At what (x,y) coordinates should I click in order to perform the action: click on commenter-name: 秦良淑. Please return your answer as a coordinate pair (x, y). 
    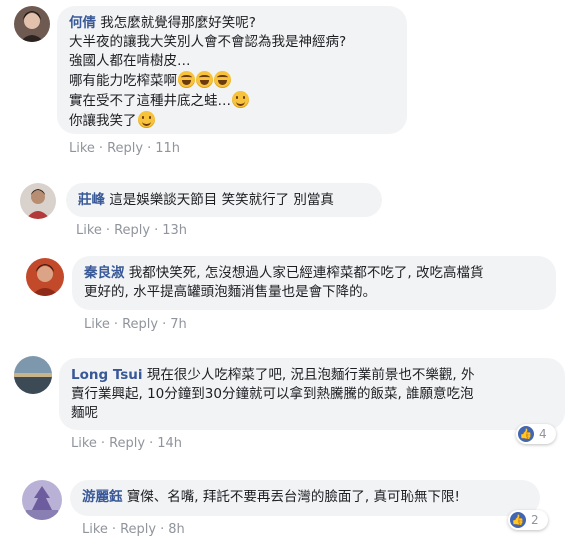
    Looking at the image, I should click on (104, 273).